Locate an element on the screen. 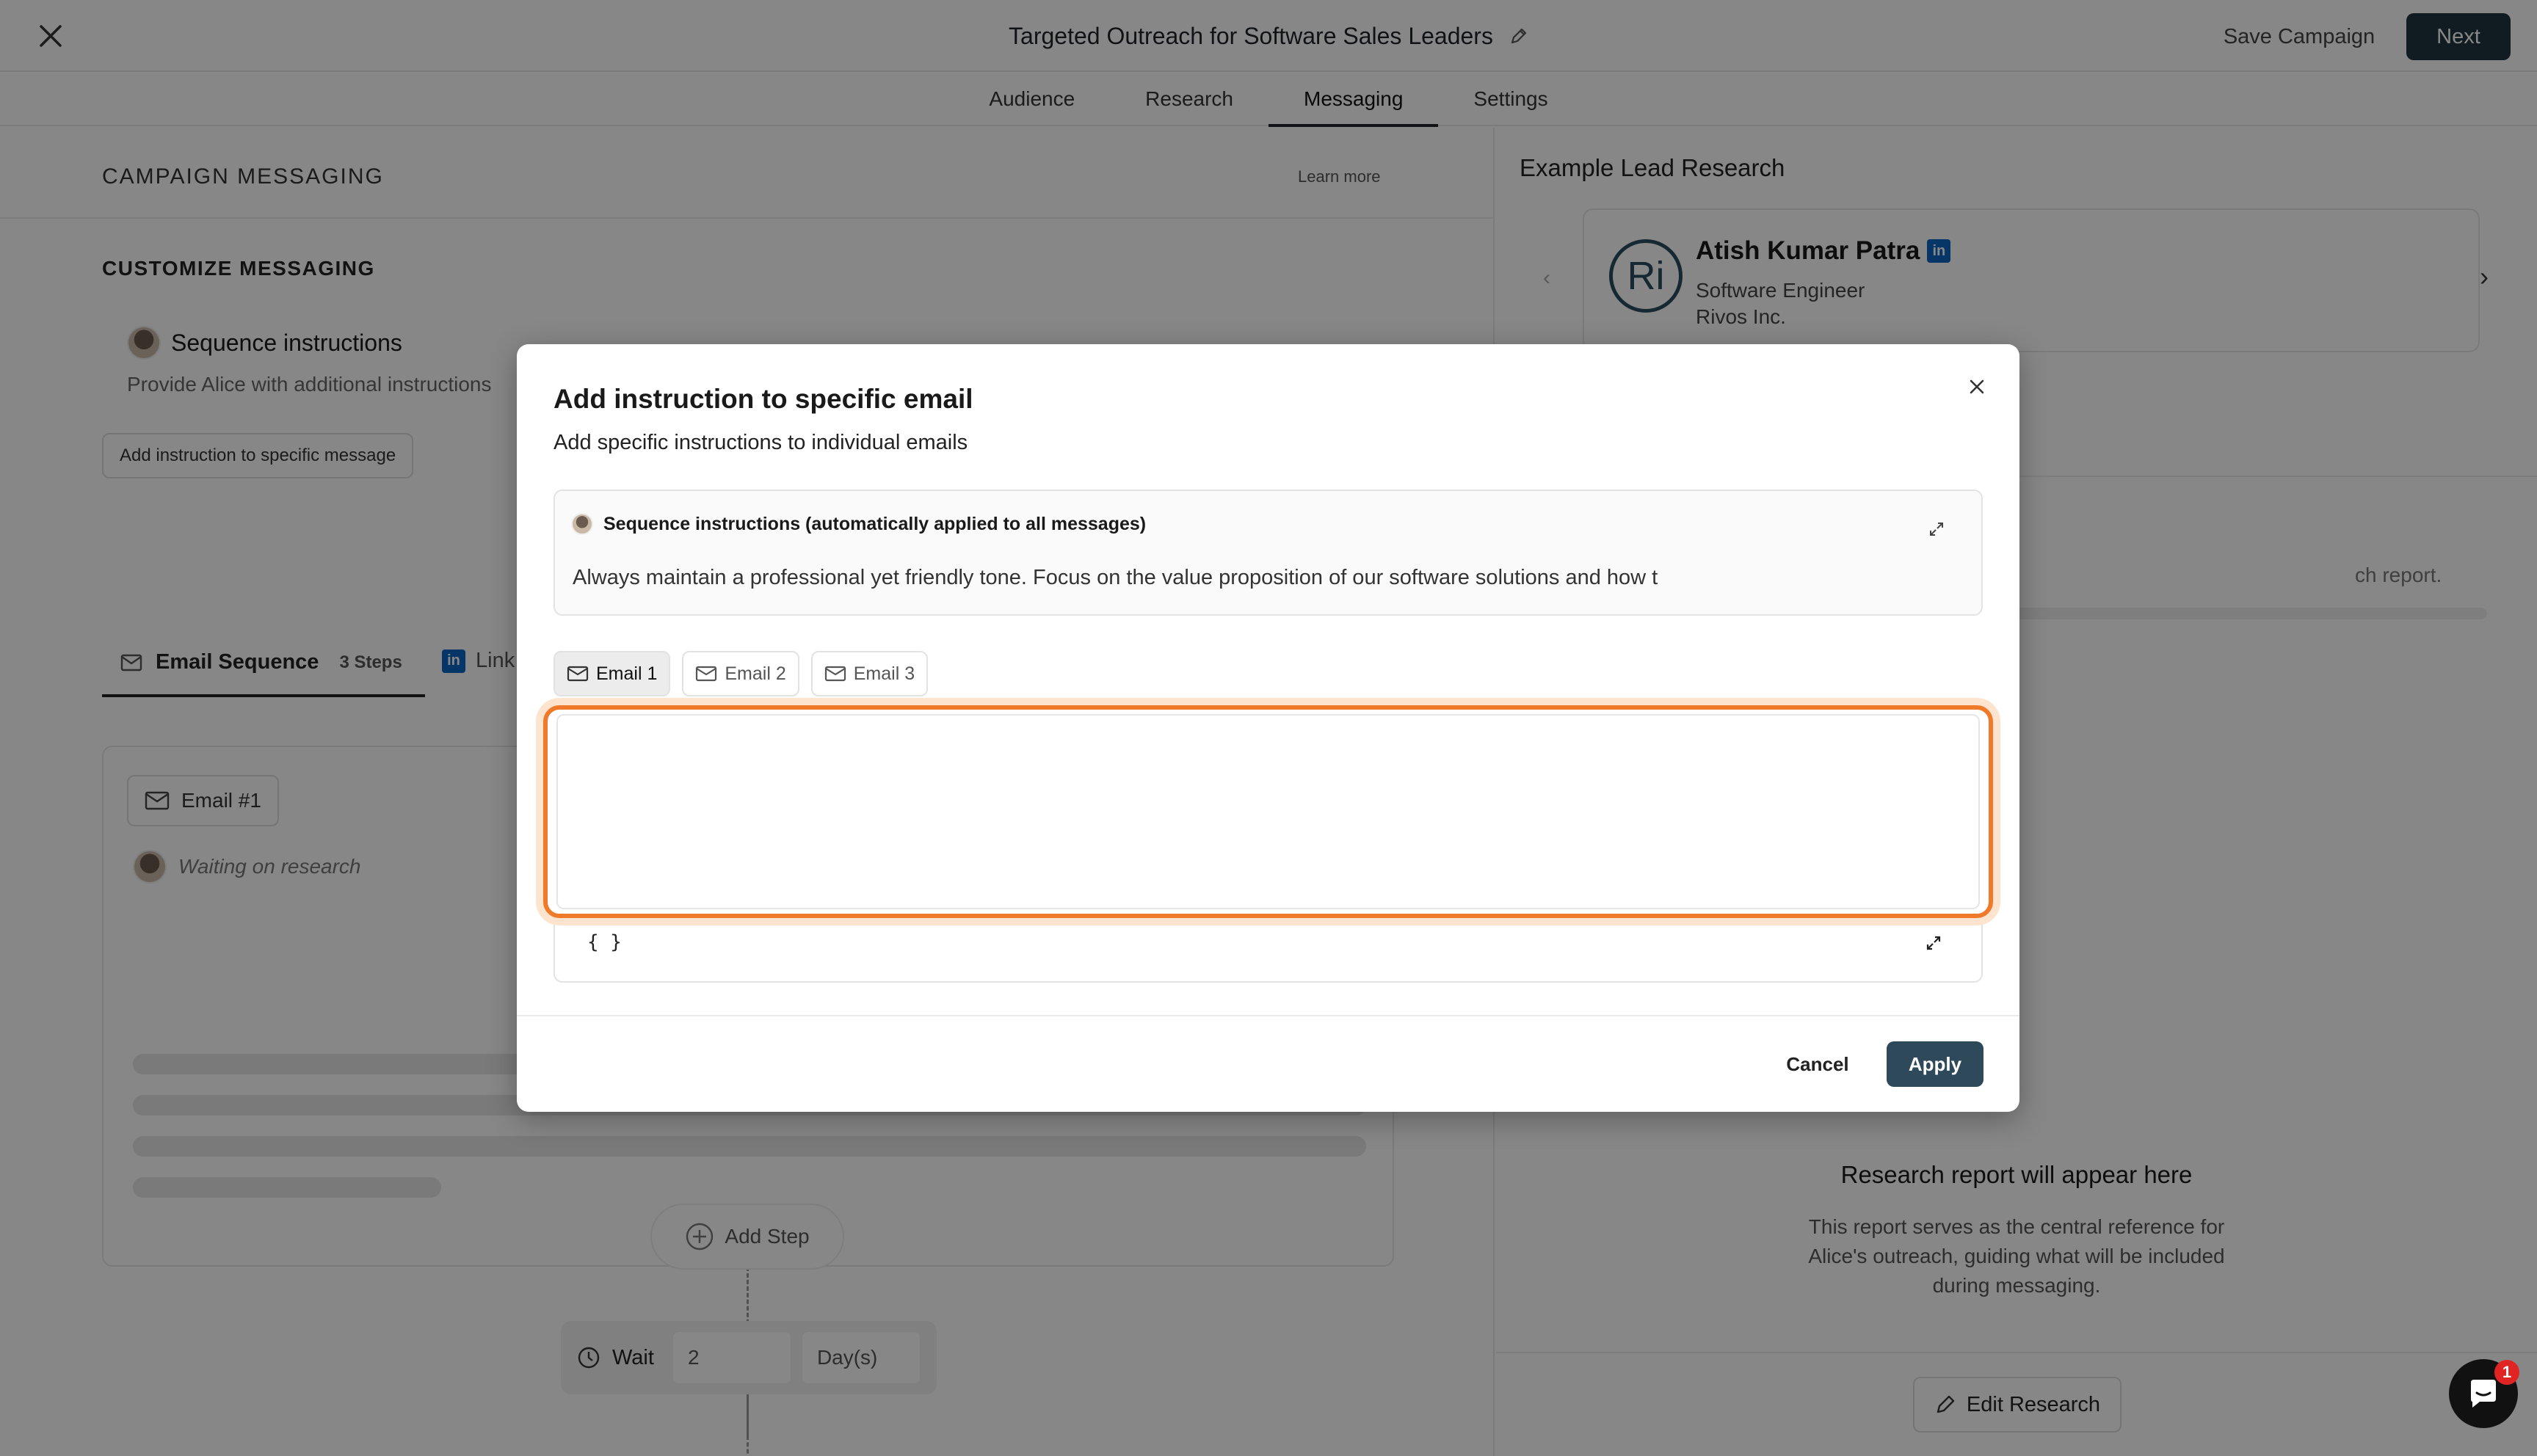  main-tabs: Audience Research Messaging Settings is located at coordinates (1268, 100).